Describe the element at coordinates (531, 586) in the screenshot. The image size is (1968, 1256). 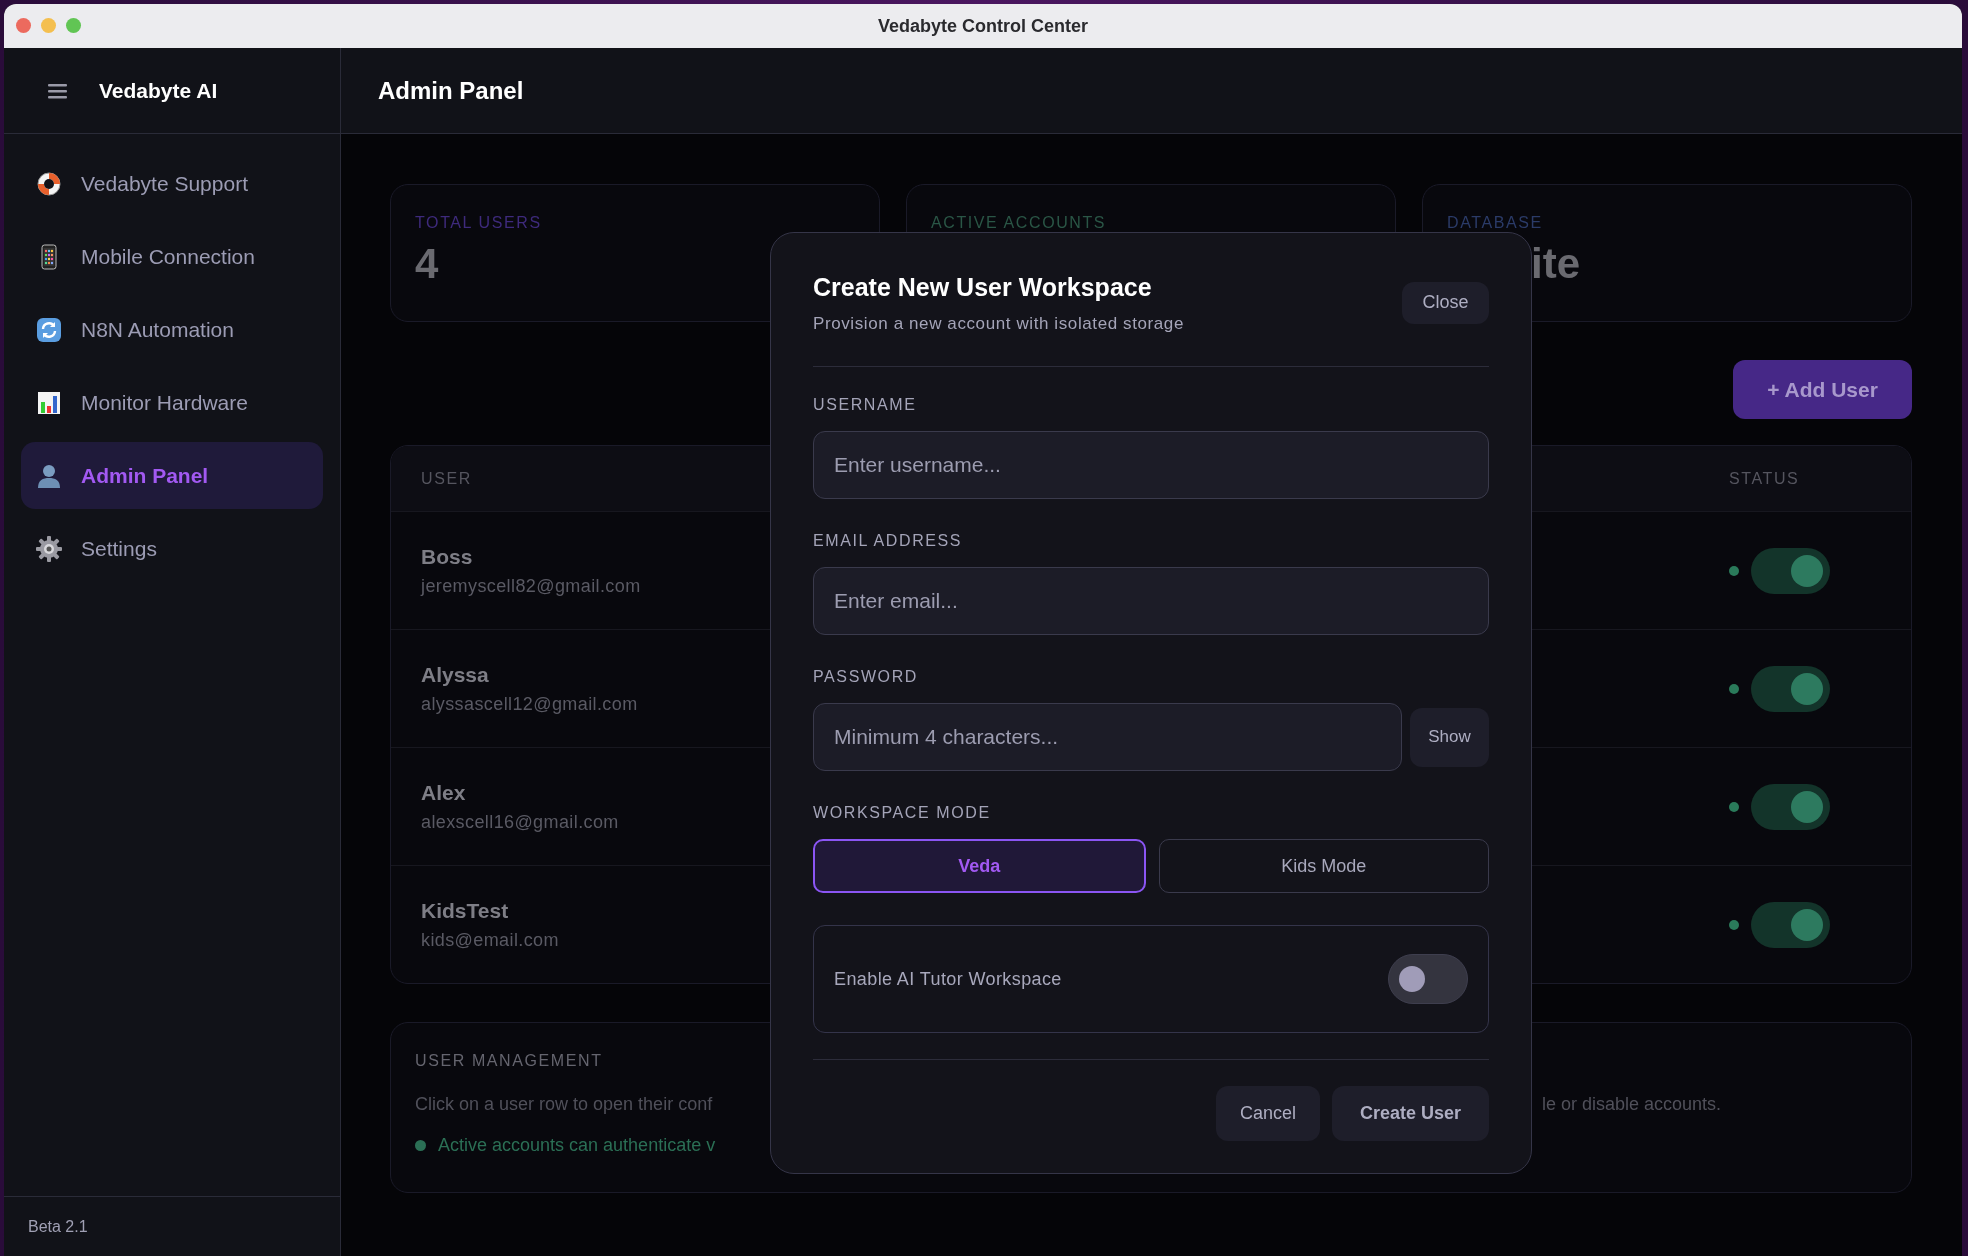
I see `user-email: jeremyscell82@gmail.com` at that location.